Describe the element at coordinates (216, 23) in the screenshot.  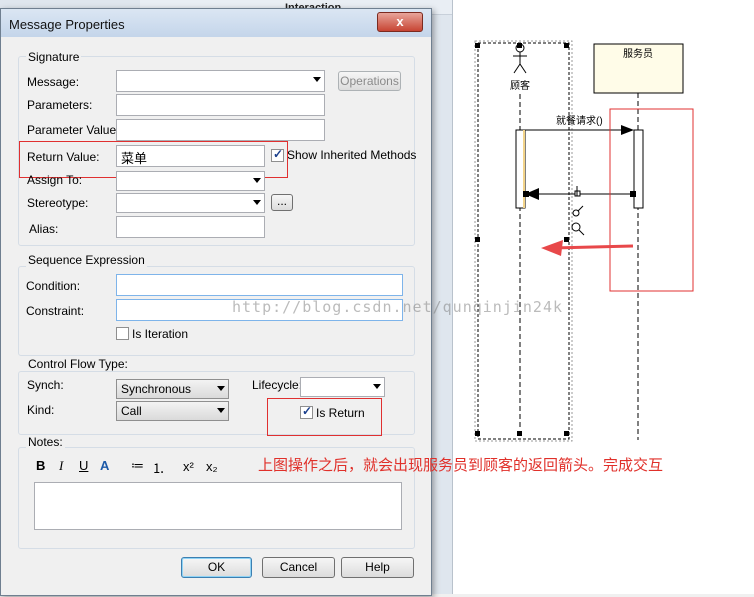
I see `title-bar: Message Properties x` at that location.